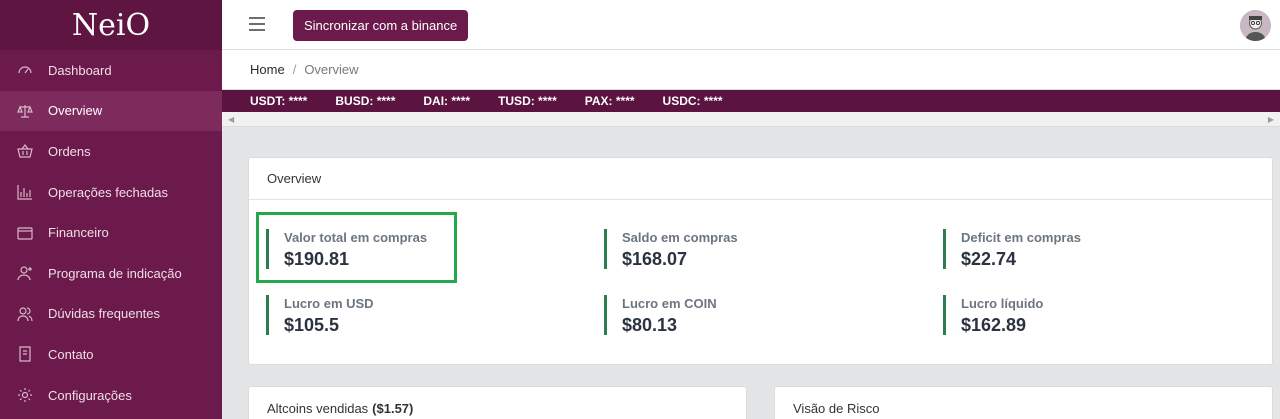 This screenshot has height=419, width=1280. What do you see at coordinates (25, 70) in the screenshot?
I see `dashboard-icon` at bounding box center [25, 70].